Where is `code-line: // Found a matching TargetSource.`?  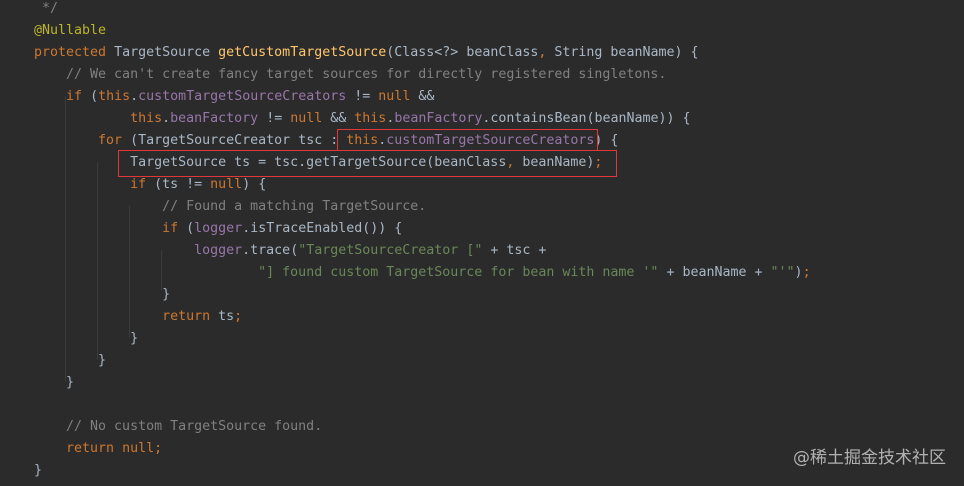
code-line: // Found a matching TargetSource. is located at coordinates (230, 207).